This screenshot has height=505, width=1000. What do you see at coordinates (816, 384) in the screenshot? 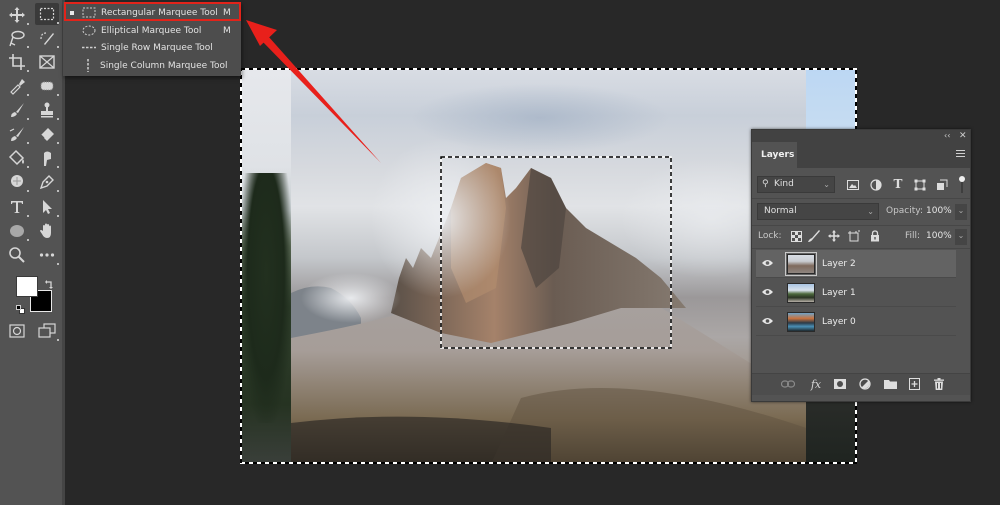
I see `layer-style-fx-icon: fx` at bounding box center [816, 384].